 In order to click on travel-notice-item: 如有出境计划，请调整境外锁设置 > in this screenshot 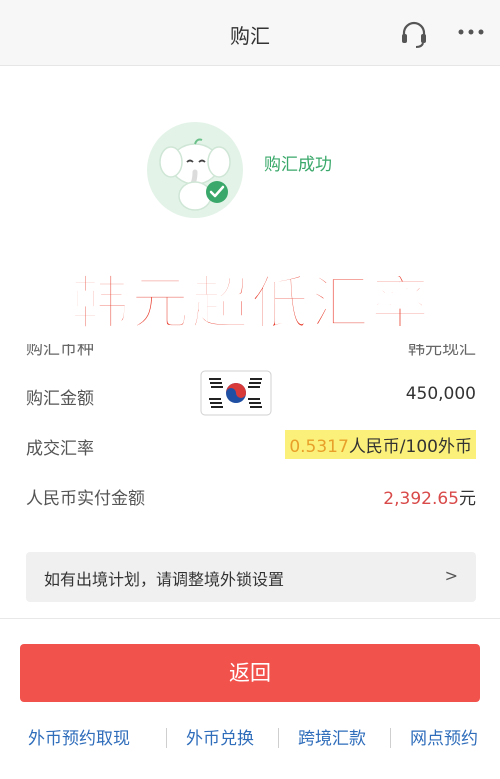, I will do `click(251, 577)`.